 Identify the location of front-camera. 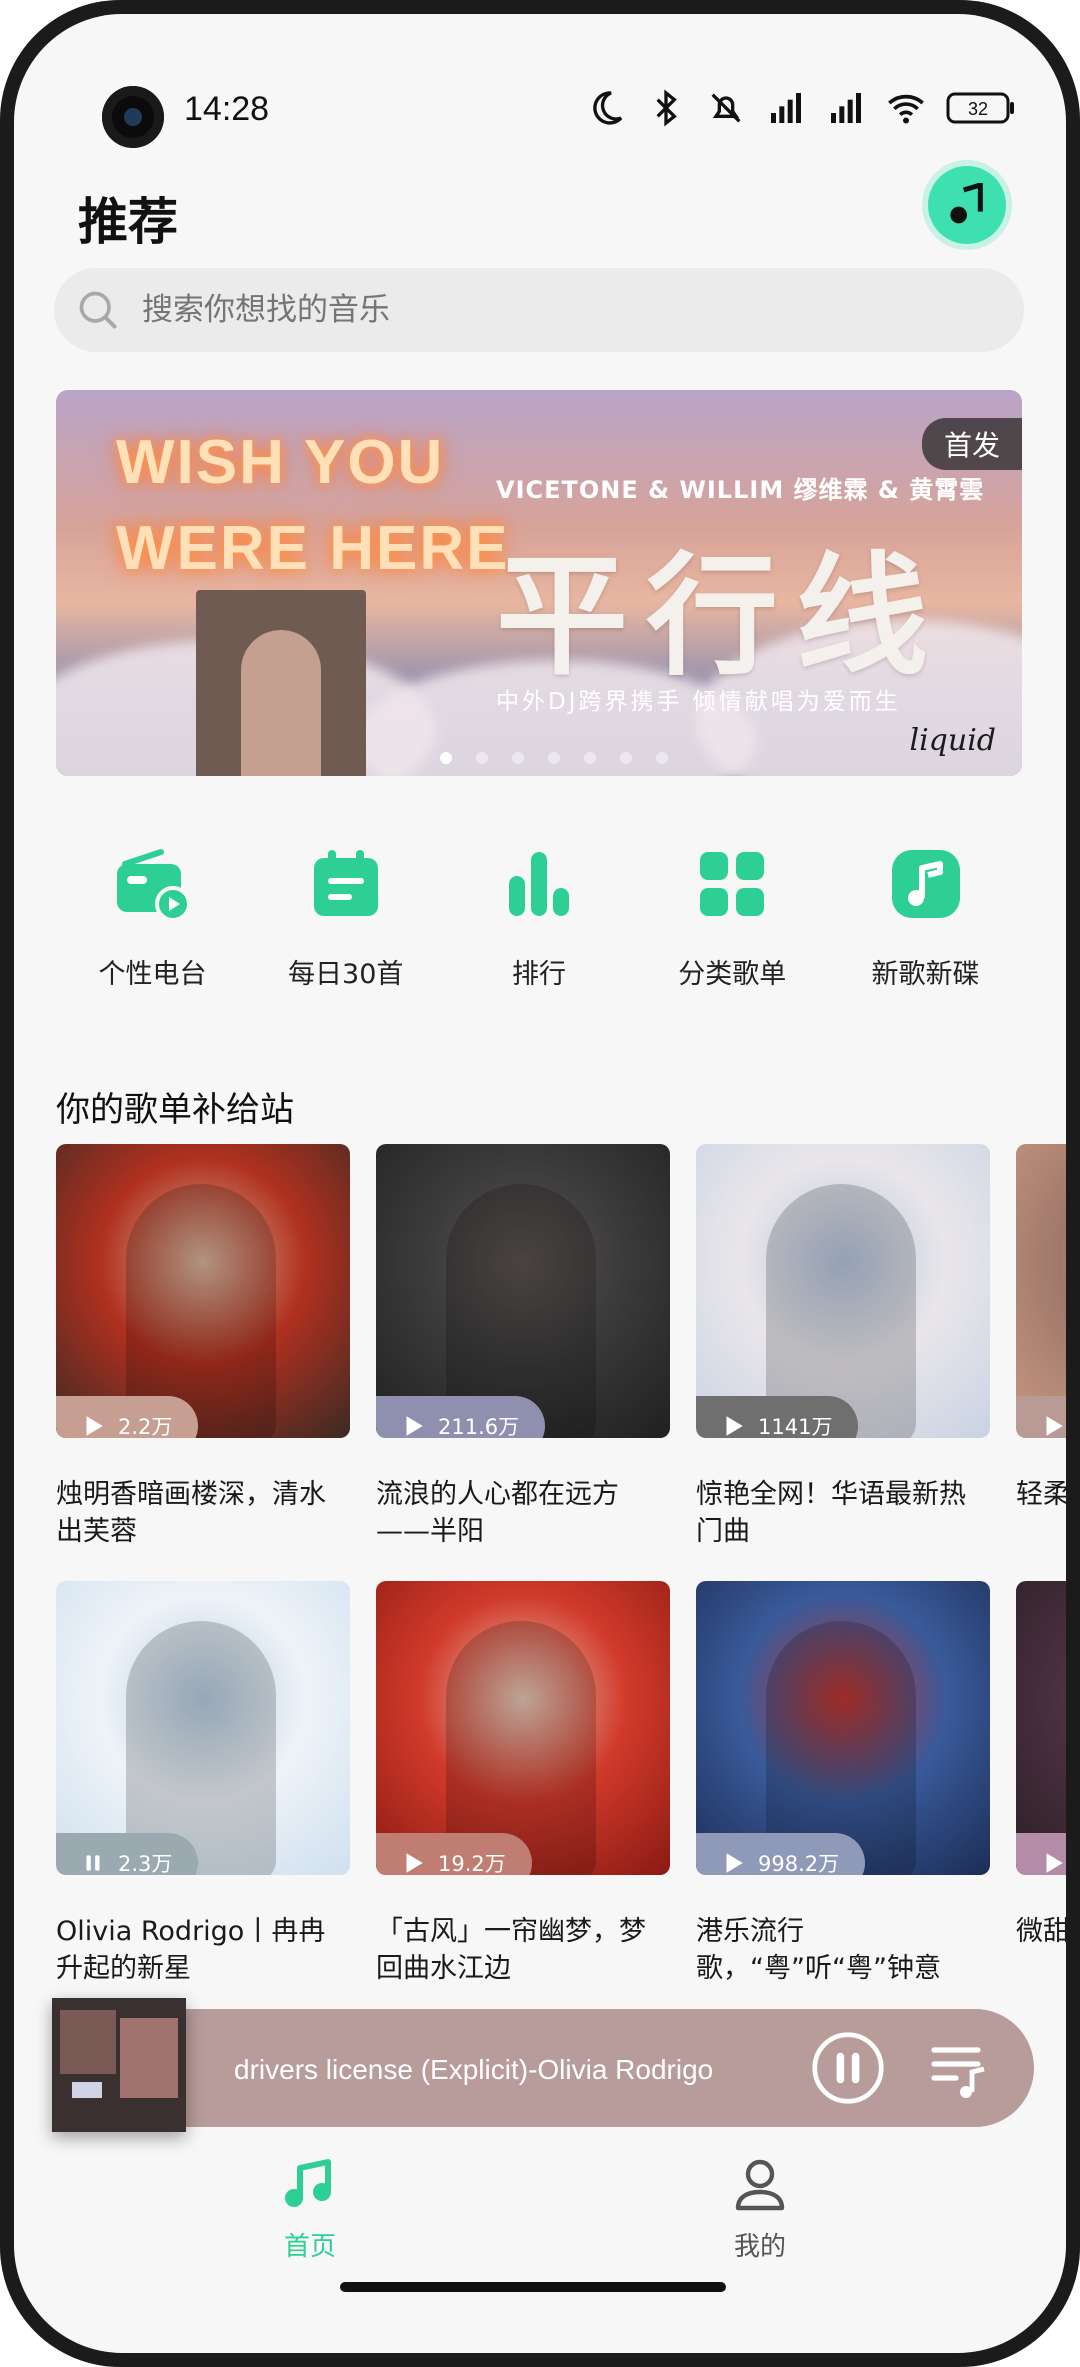
(133, 117).